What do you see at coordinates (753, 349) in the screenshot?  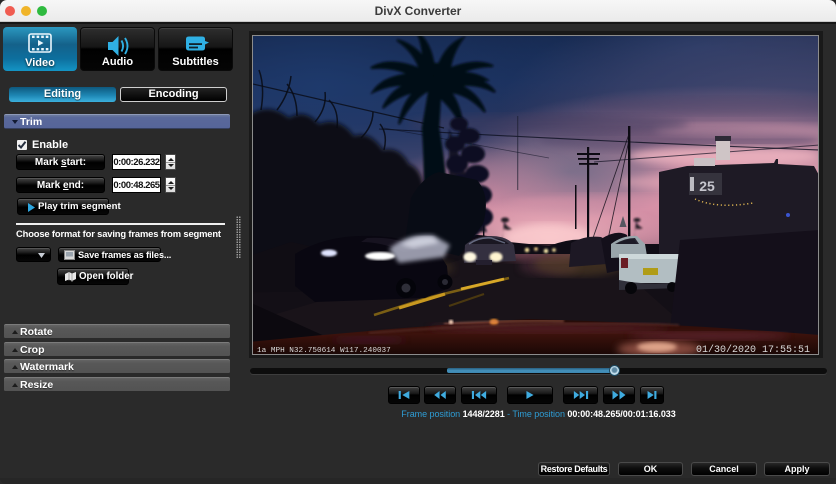 I see `svg-text: 01/30/2020 17:55:51` at bounding box center [753, 349].